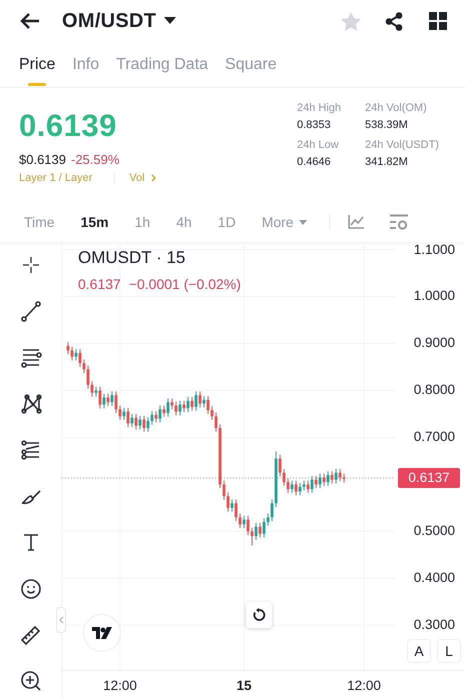 The height and width of the screenshot is (698, 465). I want to click on x-axis-label: 15, so click(244, 686).